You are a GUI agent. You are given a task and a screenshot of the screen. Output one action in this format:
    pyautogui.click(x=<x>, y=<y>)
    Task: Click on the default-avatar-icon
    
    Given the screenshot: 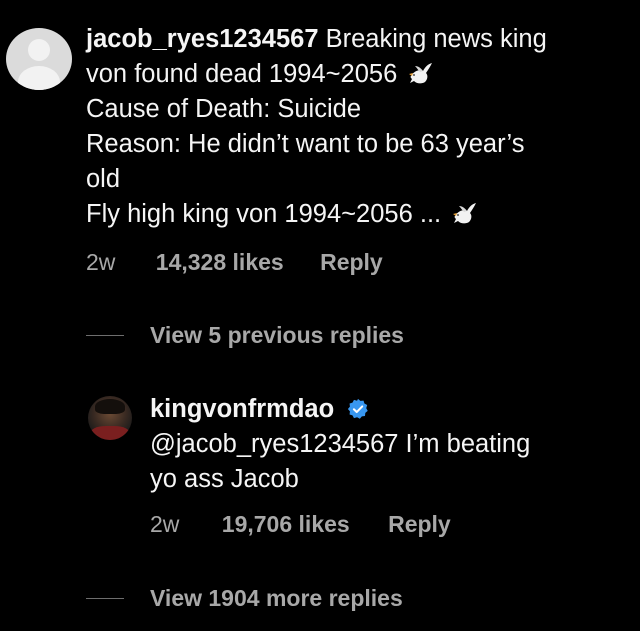 What is the action you would take?
    pyautogui.click(x=39, y=59)
    